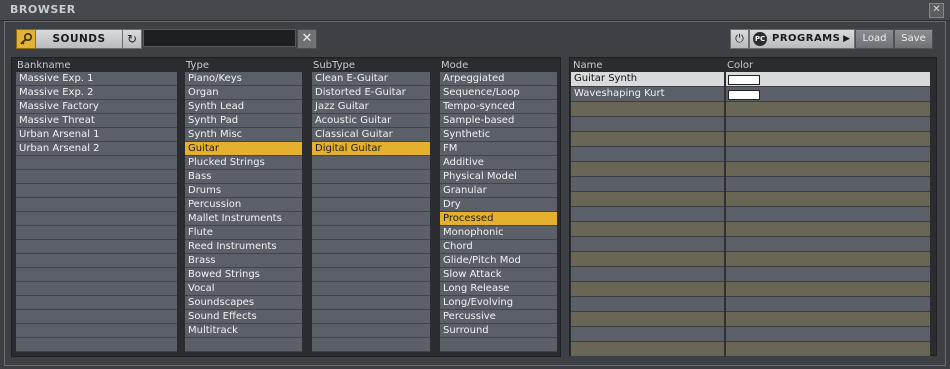 The height and width of the screenshot is (369, 950). I want to click on sounds-button: SOUNDS, so click(79, 39).